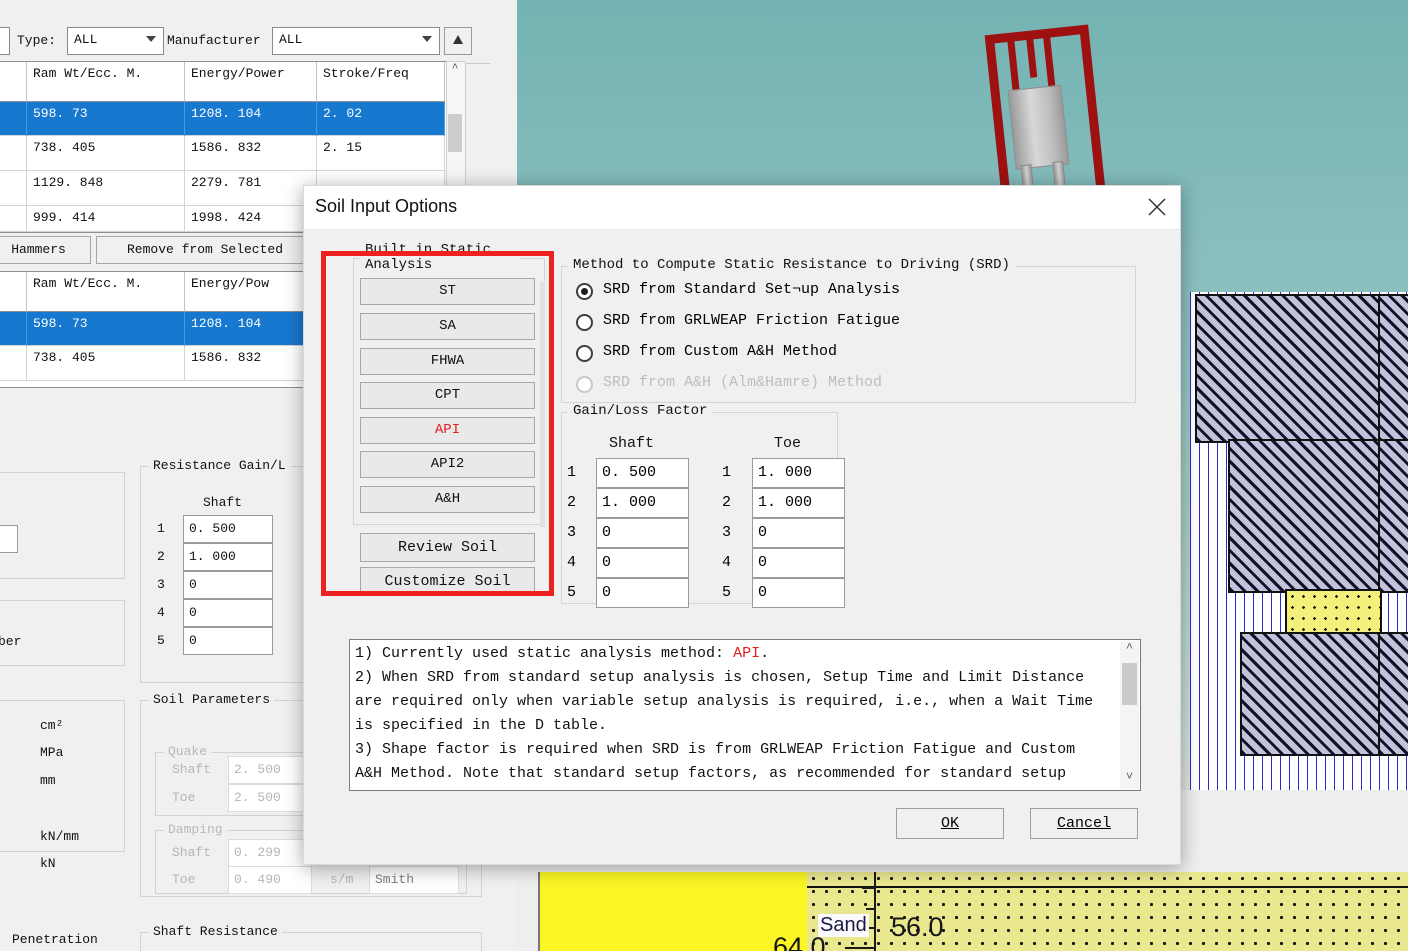  I want to click on cancel-button: Cancel, so click(1084, 823).